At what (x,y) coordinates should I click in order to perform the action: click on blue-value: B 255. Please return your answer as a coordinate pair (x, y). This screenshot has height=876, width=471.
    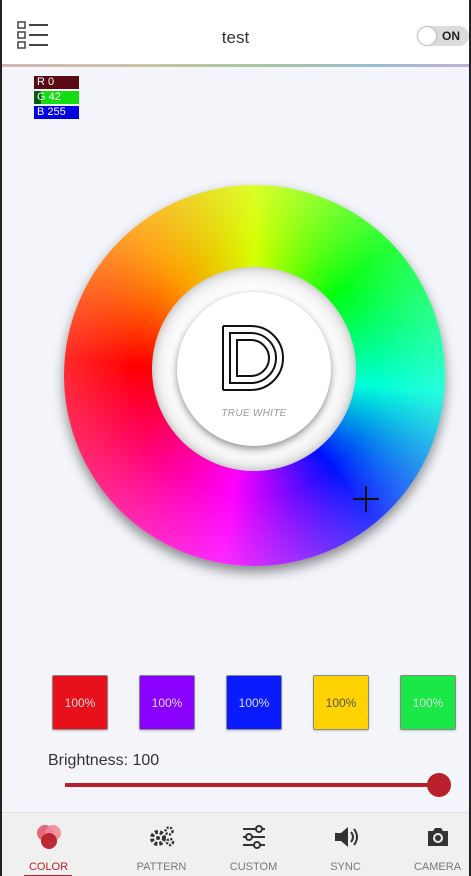
    Looking at the image, I should click on (56, 112).